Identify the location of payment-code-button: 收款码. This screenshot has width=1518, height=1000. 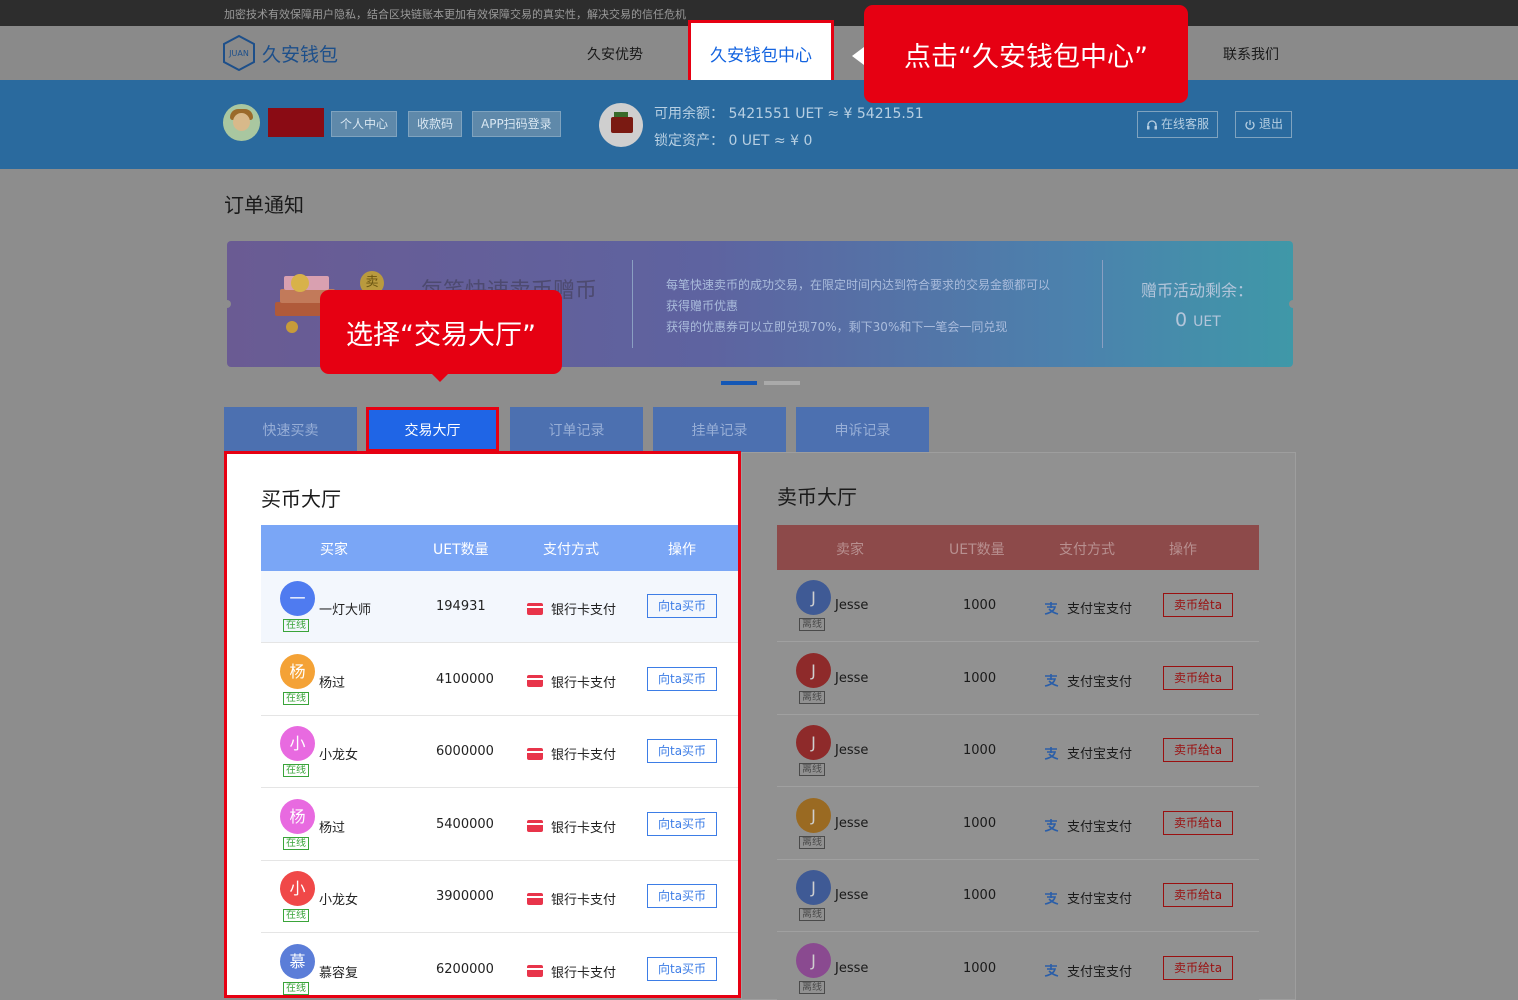
(435, 124).